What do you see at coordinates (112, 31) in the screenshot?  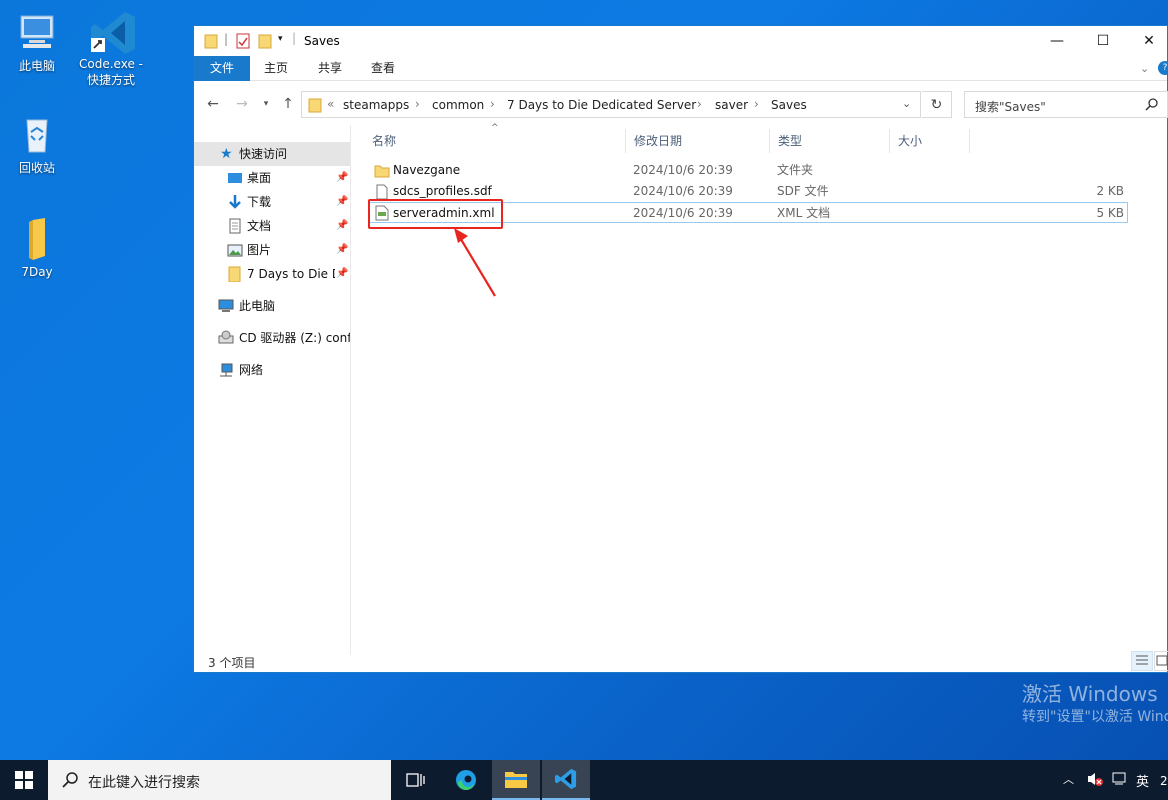 I see `vscode-icon` at bounding box center [112, 31].